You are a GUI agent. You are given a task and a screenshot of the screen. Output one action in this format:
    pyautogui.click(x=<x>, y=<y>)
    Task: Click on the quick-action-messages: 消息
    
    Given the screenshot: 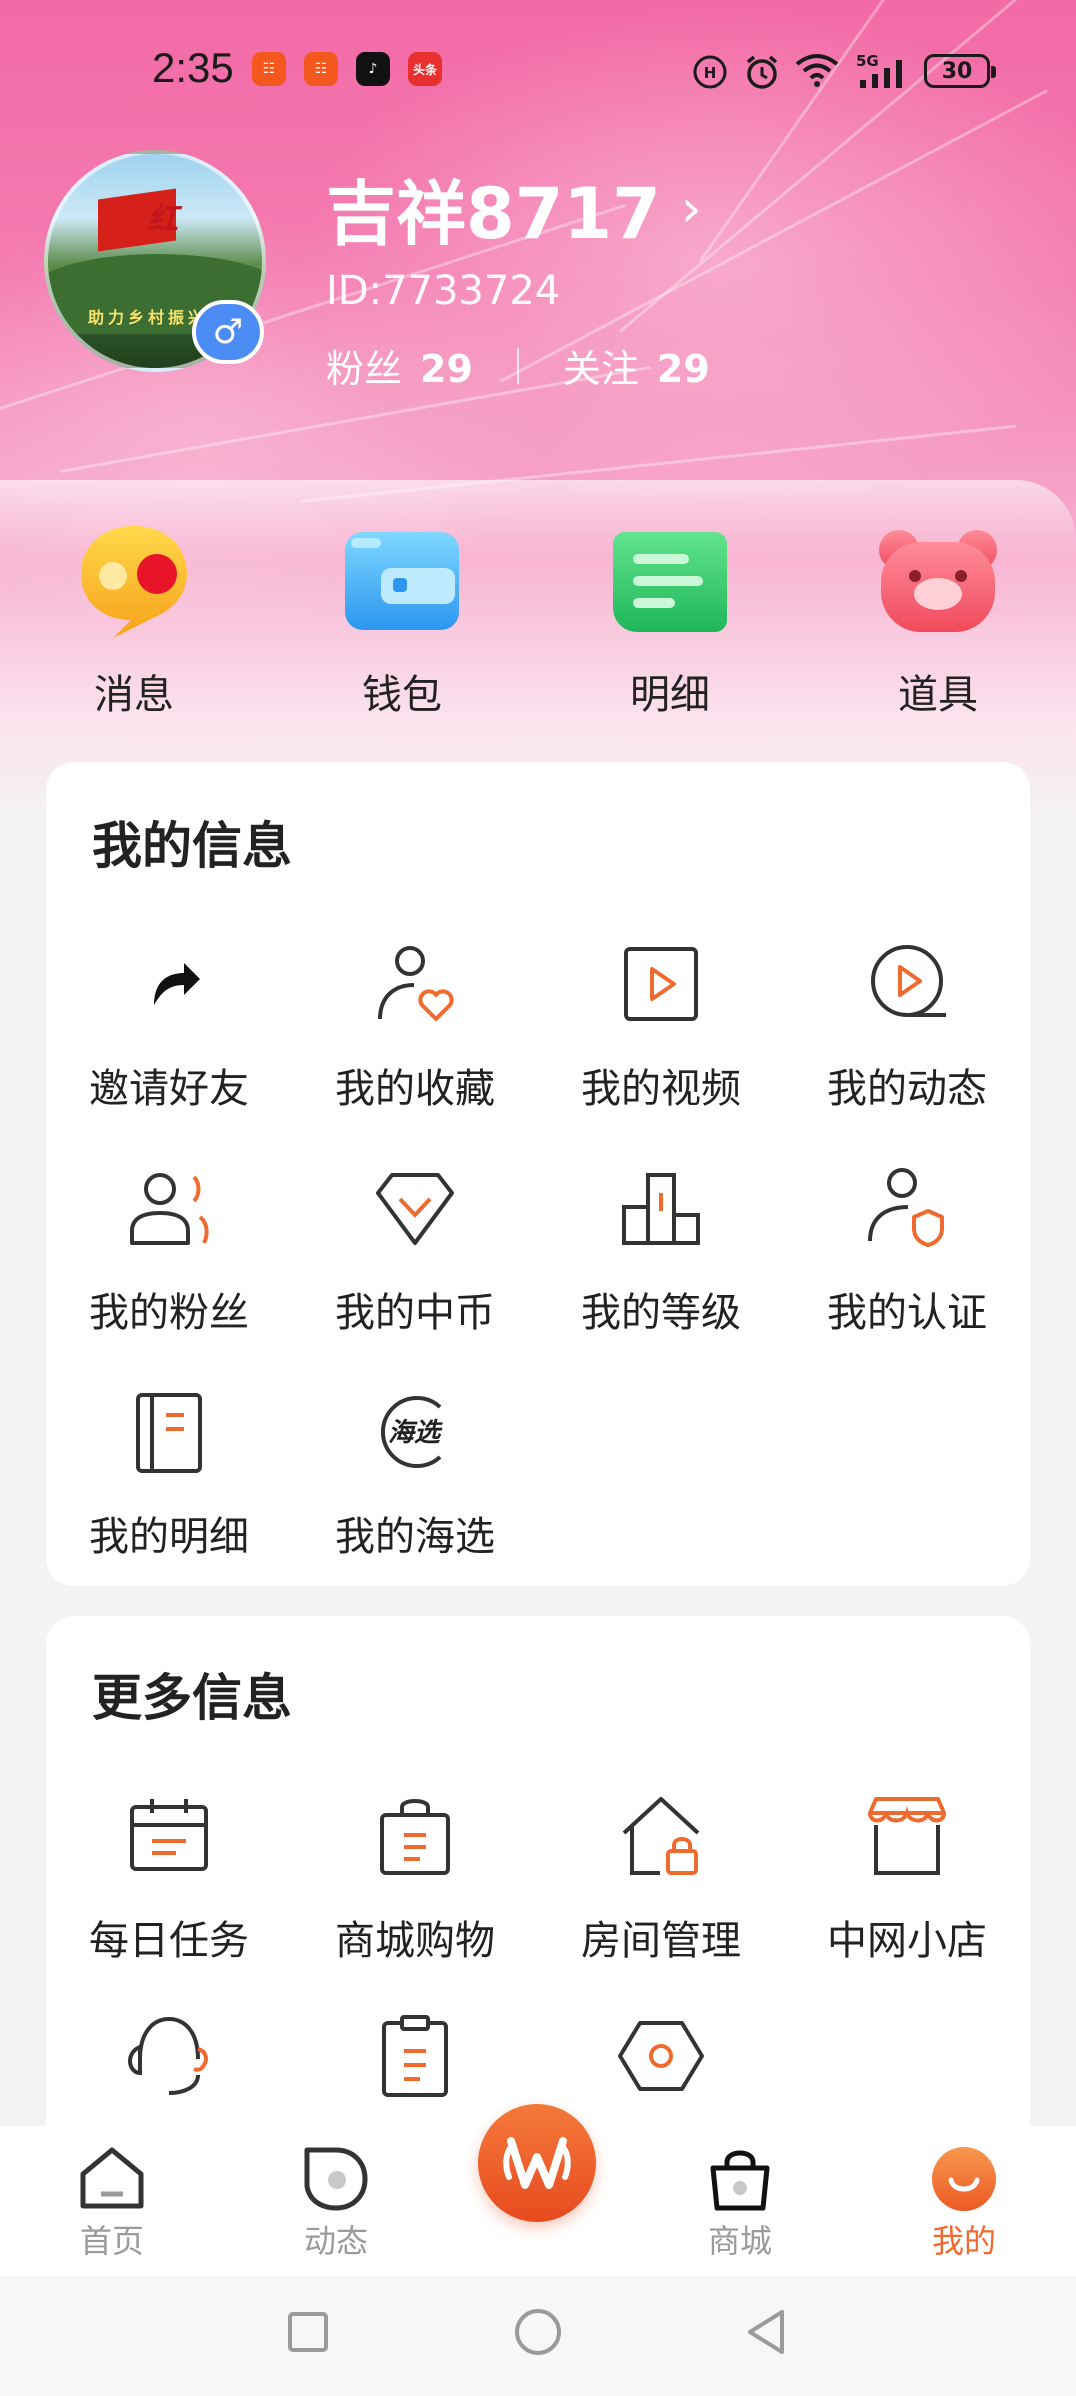 What is the action you would take?
    pyautogui.click(x=134, y=620)
    